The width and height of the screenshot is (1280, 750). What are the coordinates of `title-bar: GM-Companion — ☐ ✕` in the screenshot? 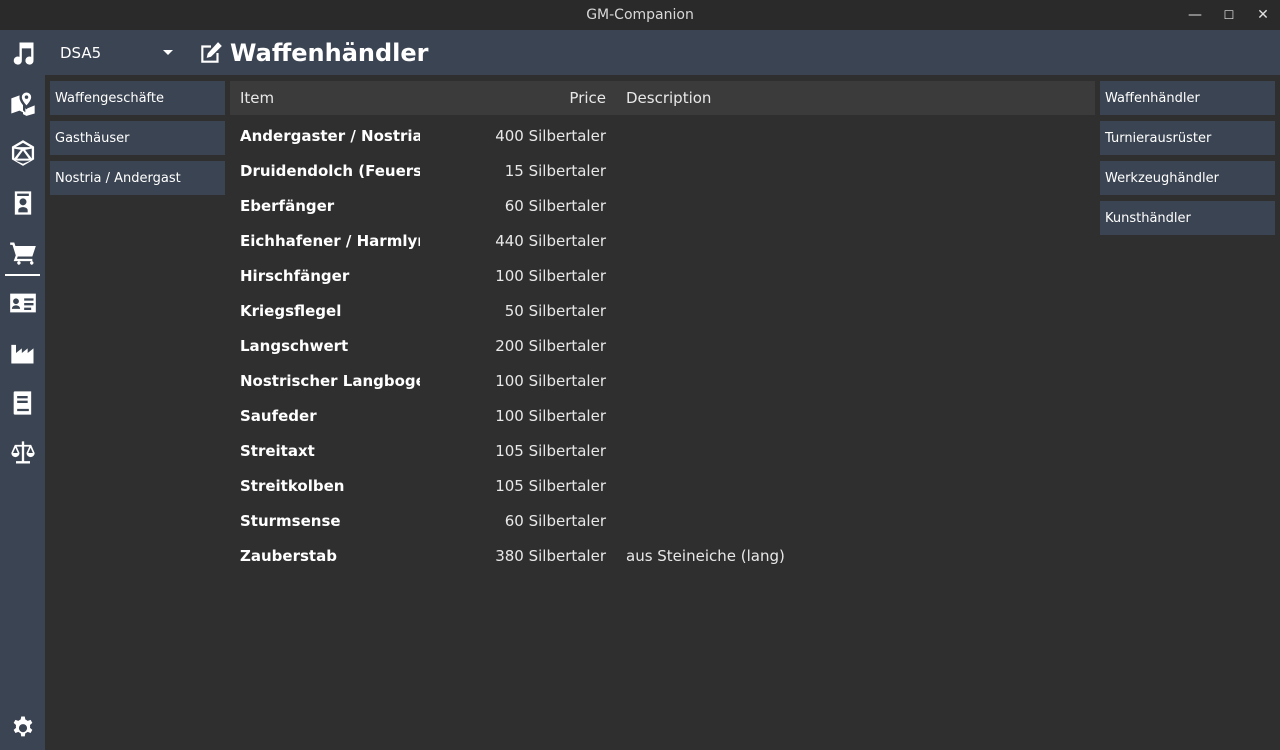 It's located at (640, 15).